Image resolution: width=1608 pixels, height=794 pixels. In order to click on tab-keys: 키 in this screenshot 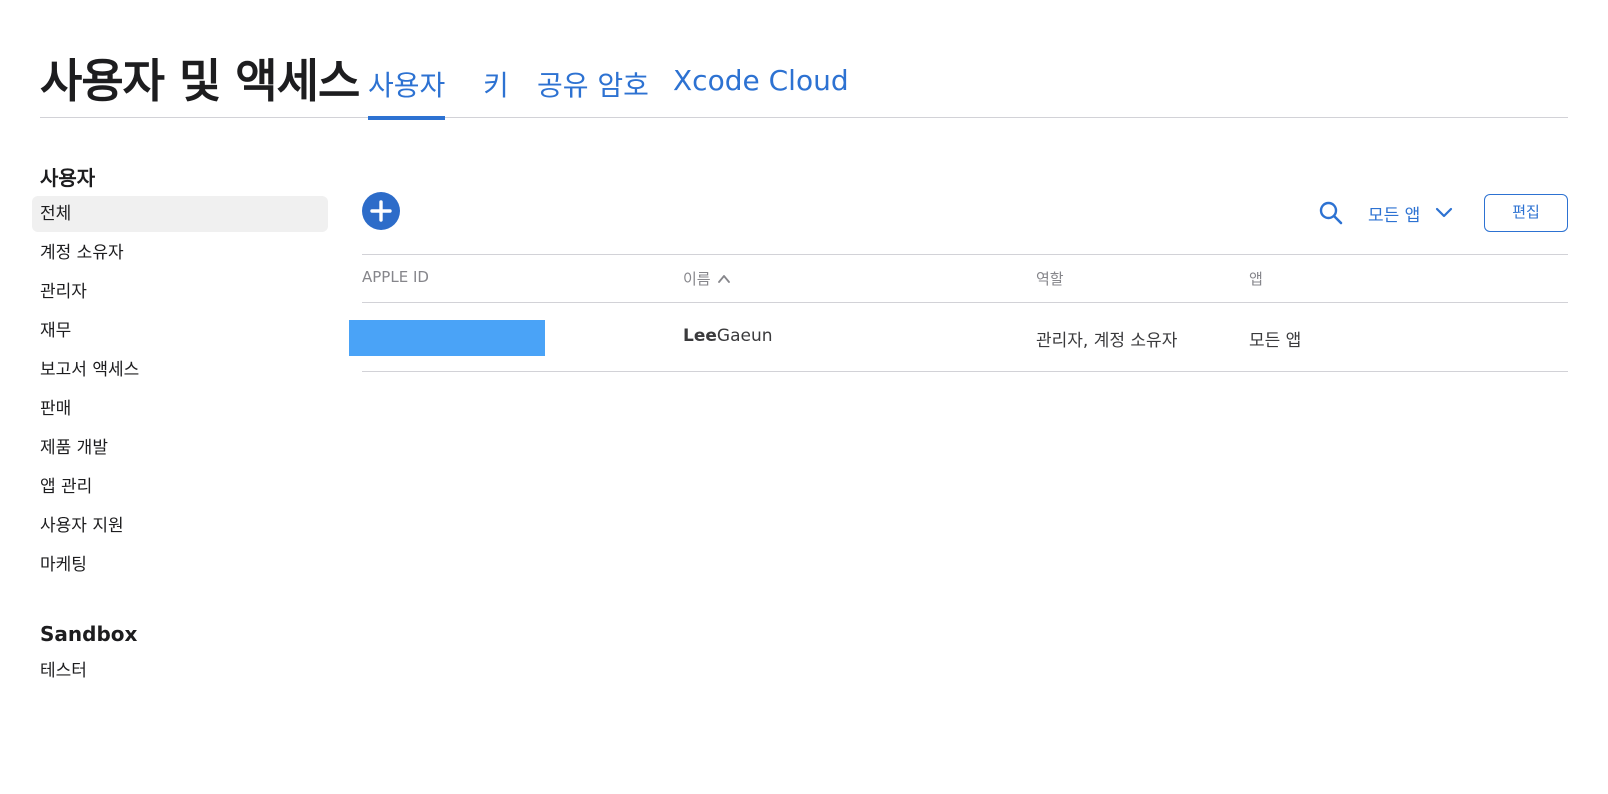, I will do `click(496, 84)`.